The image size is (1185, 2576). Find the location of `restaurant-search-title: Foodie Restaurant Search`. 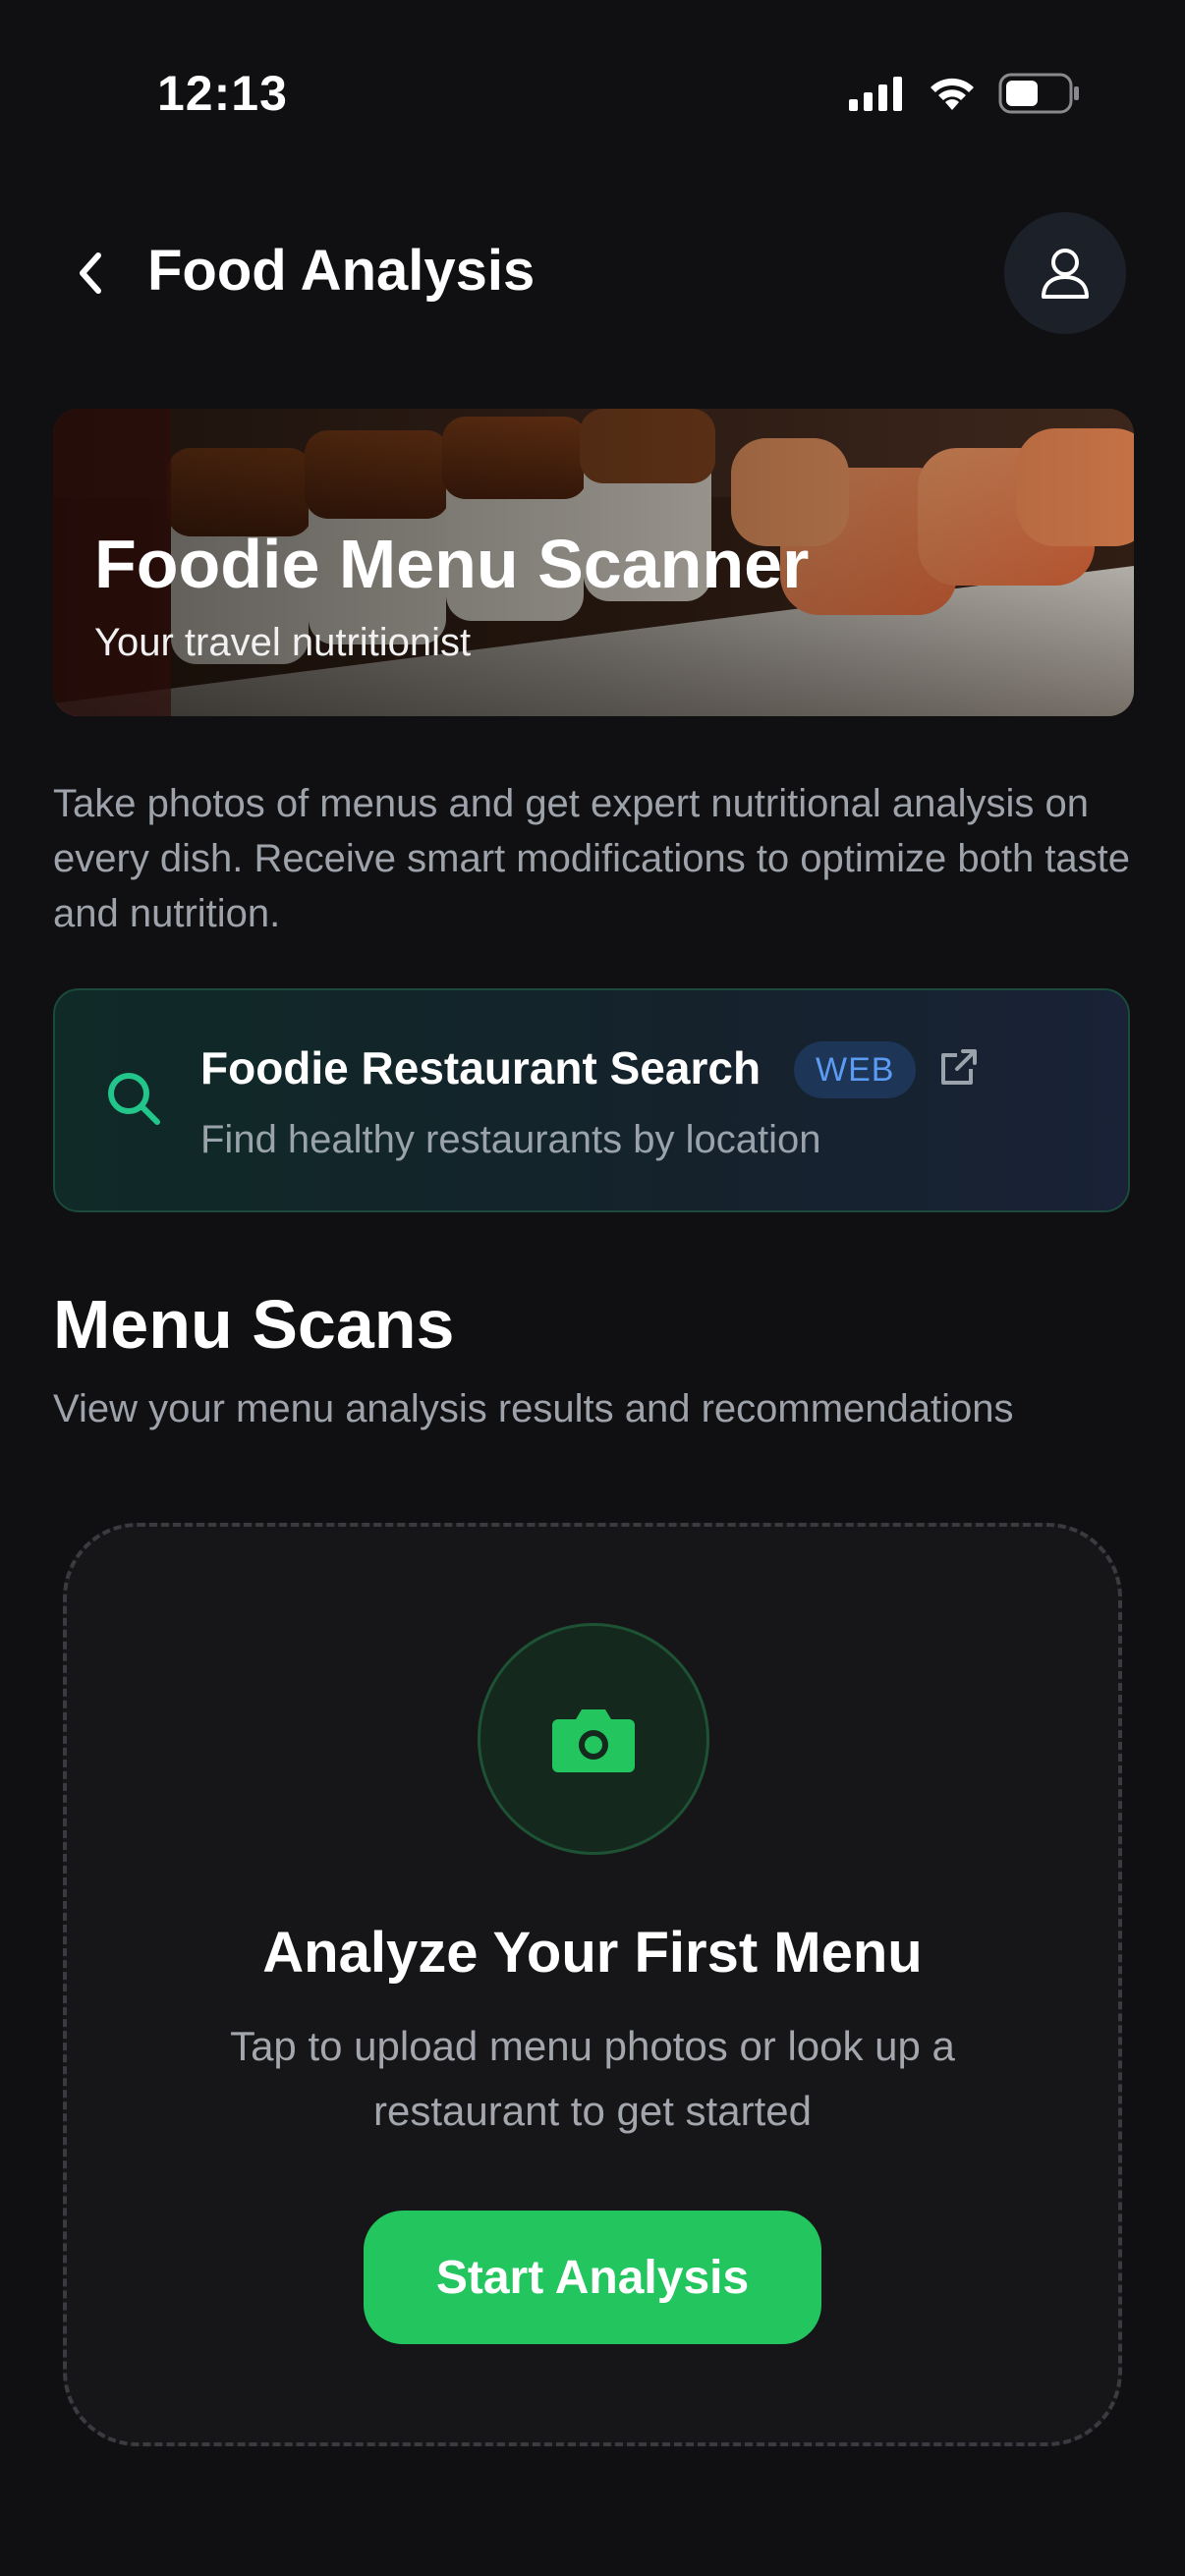

restaurant-search-title: Foodie Restaurant Search is located at coordinates (481, 1067).